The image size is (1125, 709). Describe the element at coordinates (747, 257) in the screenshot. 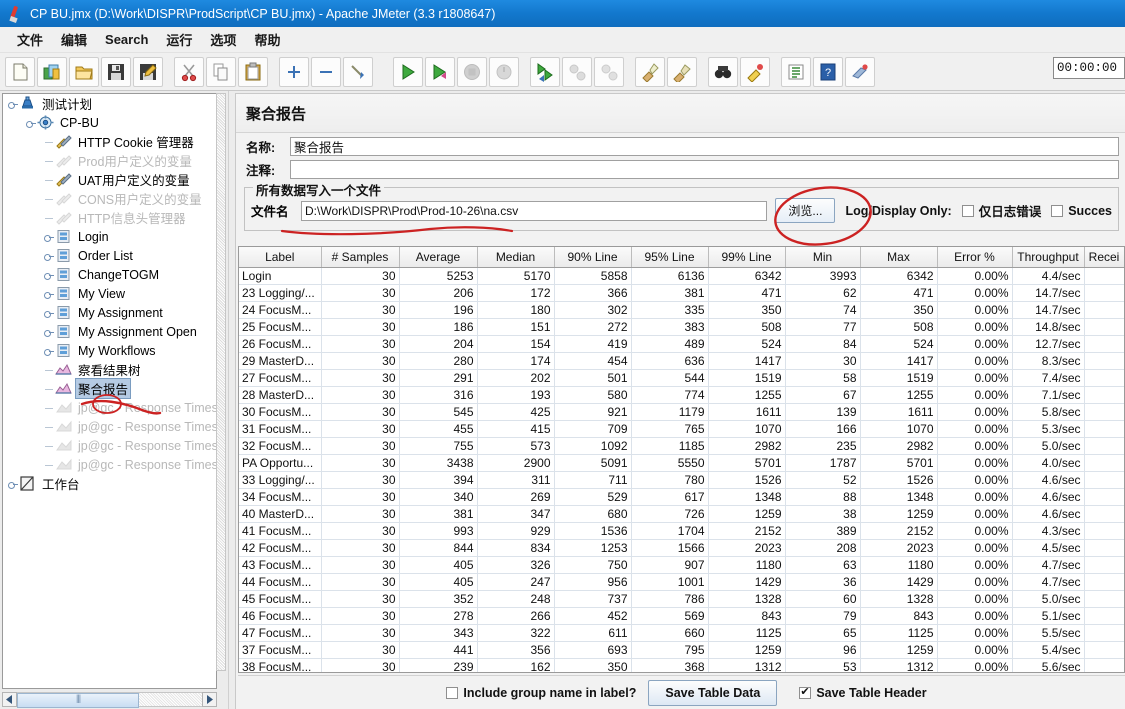

I see `table-column-header: 99% Line` at that location.